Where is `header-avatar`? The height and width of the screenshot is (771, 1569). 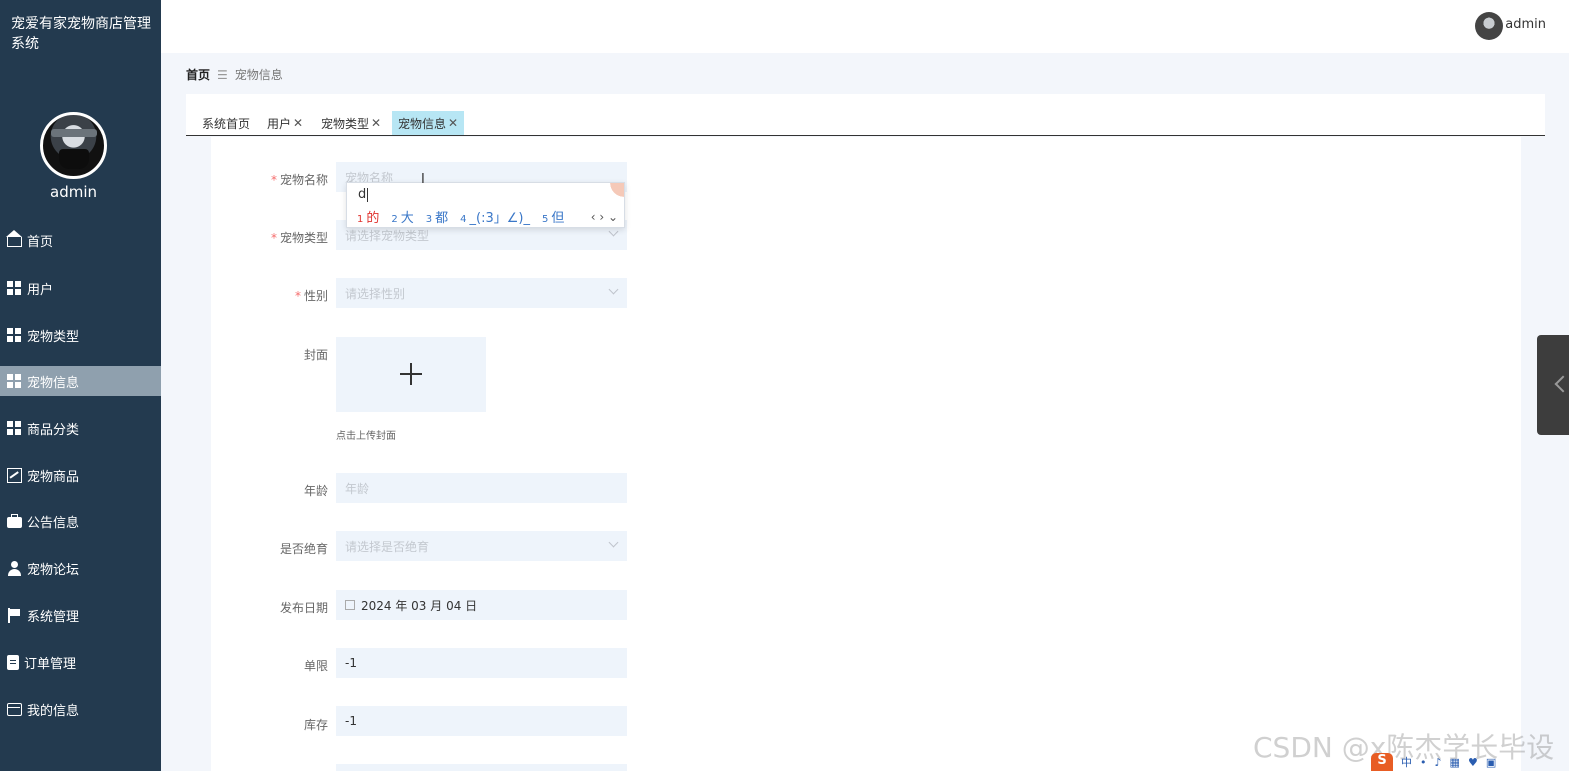
header-avatar is located at coordinates (1489, 26).